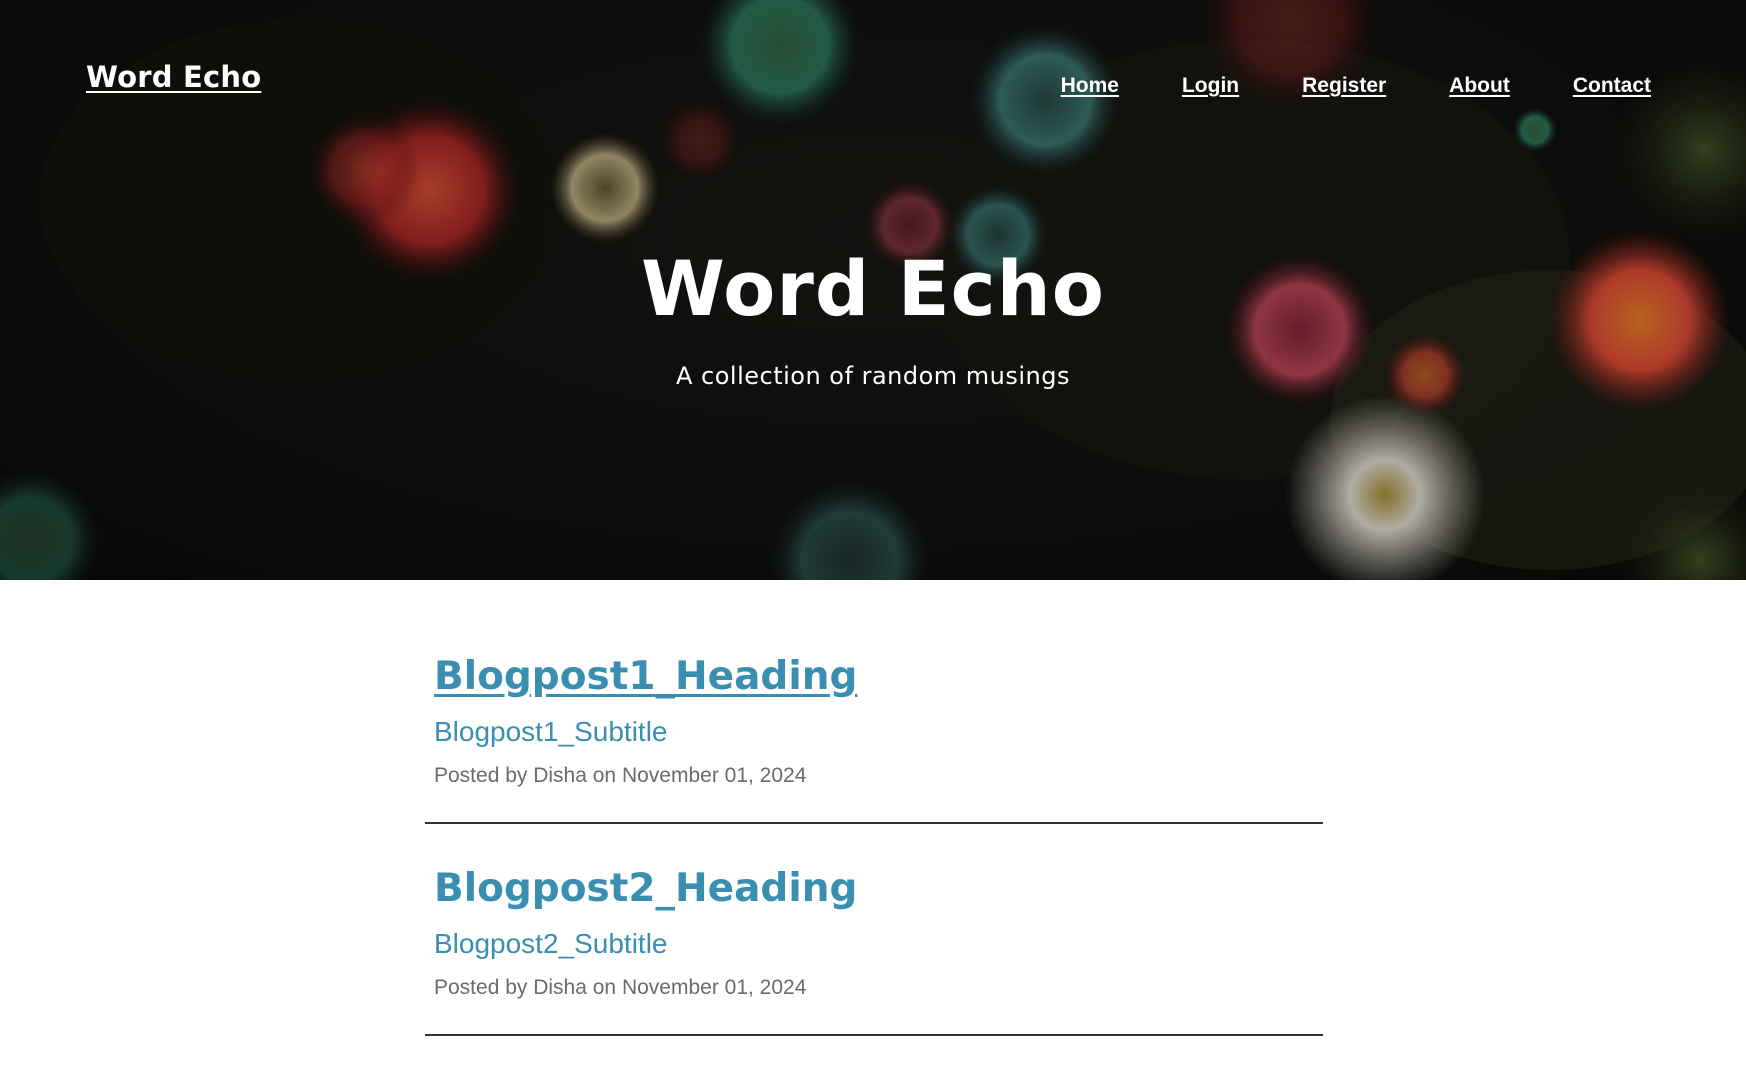 Image resolution: width=1746 pixels, height=1074 pixels. What do you see at coordinates (872, 376) in the screenshot?
I see `hero-subtitle: A collection of random musings` at bounding box center [872, 376].